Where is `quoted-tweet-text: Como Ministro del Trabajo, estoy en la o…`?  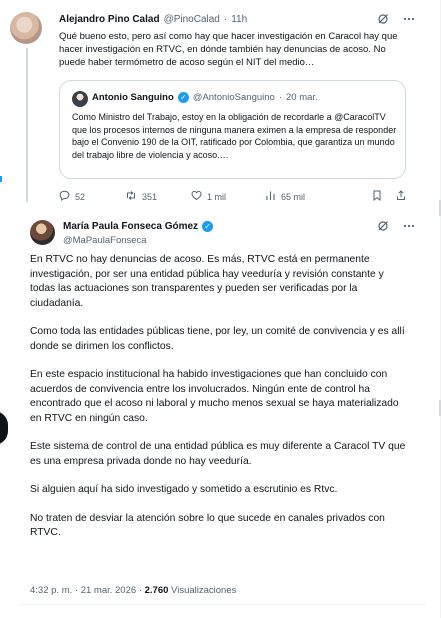
quoted-tweet-text: Como Ministro del Trabajo, estoy en la o… is located at coordinates (234, 136).